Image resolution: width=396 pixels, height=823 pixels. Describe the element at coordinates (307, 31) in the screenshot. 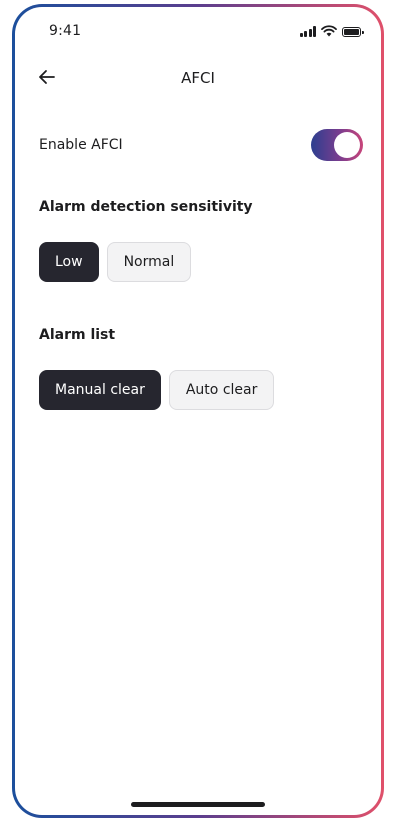

I see `cellular-signal-icon` at that location.